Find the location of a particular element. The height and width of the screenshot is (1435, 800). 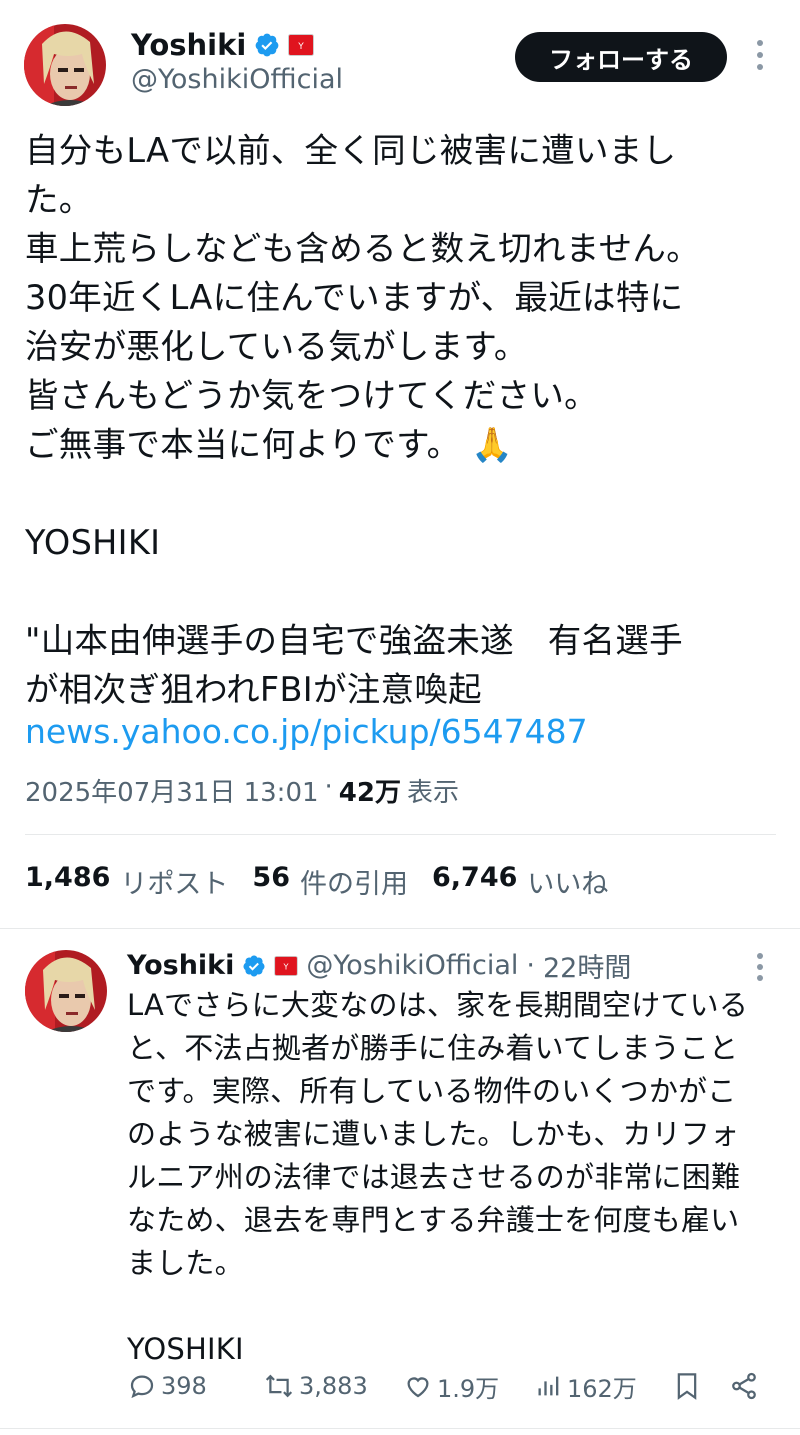

tweet-text-line: 自分もLAで以前、全く同じ被害に遭いまし is located at coordinates (351, 150).